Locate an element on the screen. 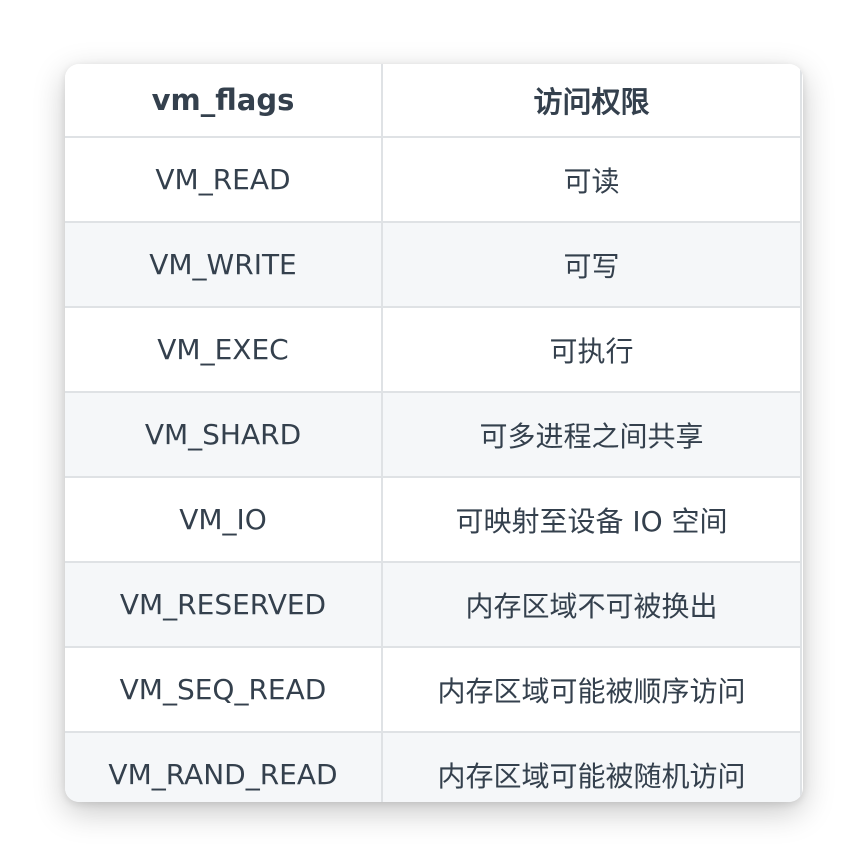  table-row: VM_READ 可读 is located at coordinates (433, 179).